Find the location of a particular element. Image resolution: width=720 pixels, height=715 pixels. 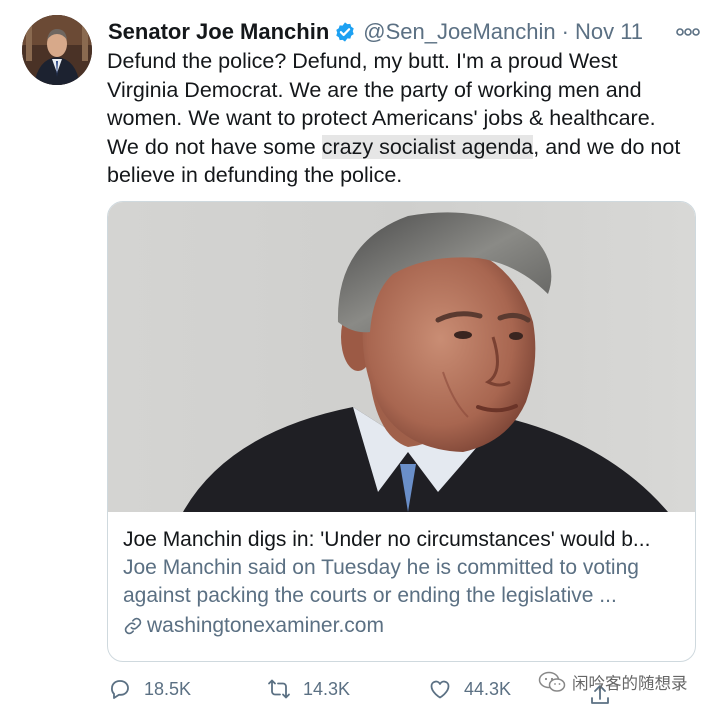

retweet-button: 14.3K is located at coordinates (308, 689).